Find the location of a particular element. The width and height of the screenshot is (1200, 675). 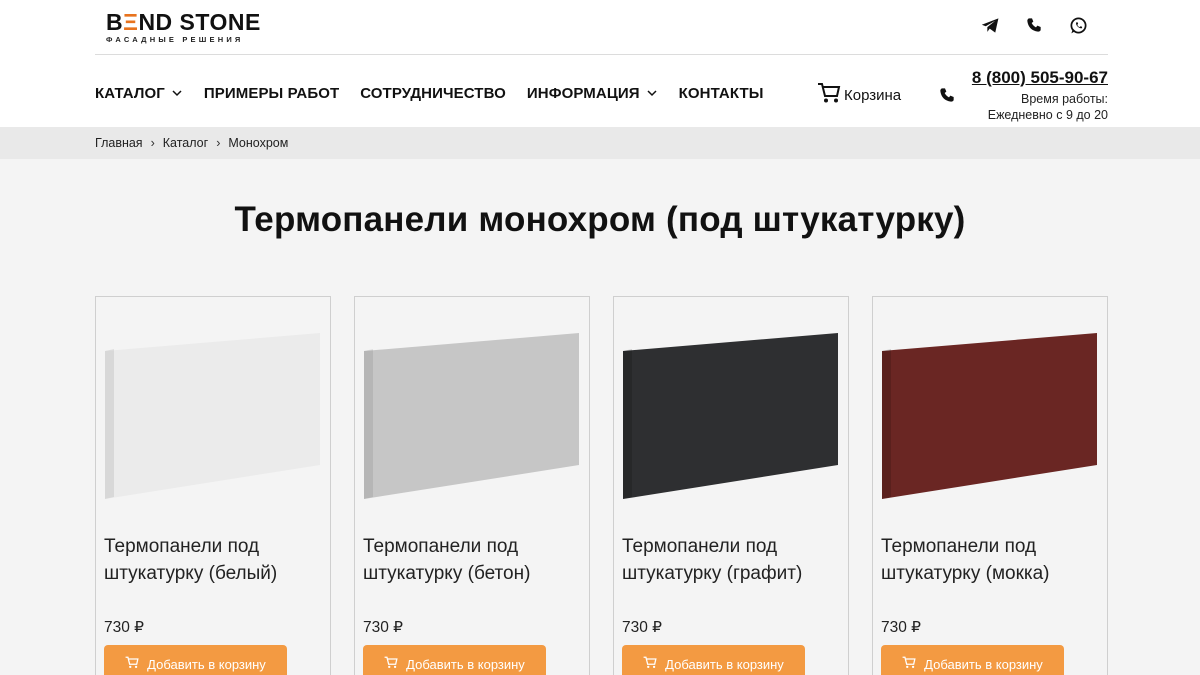

logo-tagline: ФАСАДНЫЕ РЕШЕНИЯ is located at coordinates (175, 39).